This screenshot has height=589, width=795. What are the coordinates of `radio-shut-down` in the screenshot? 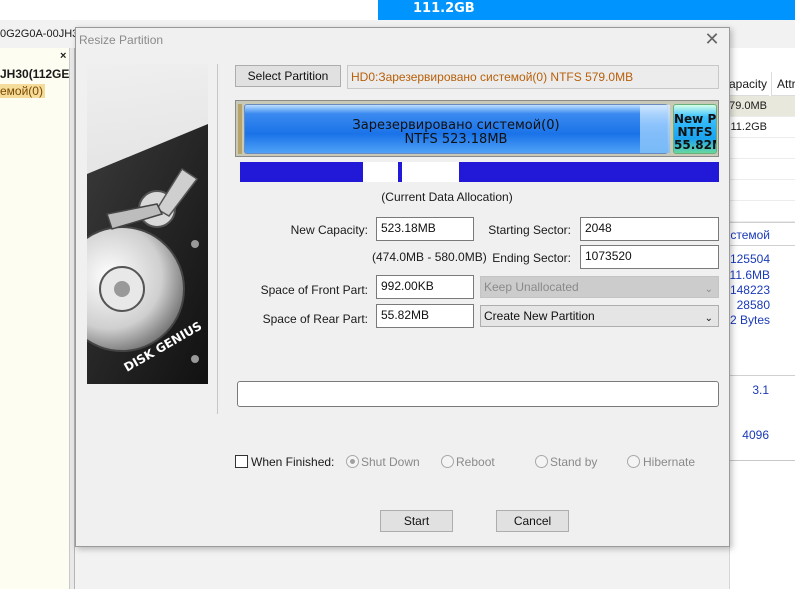 It's located at (352, 461).